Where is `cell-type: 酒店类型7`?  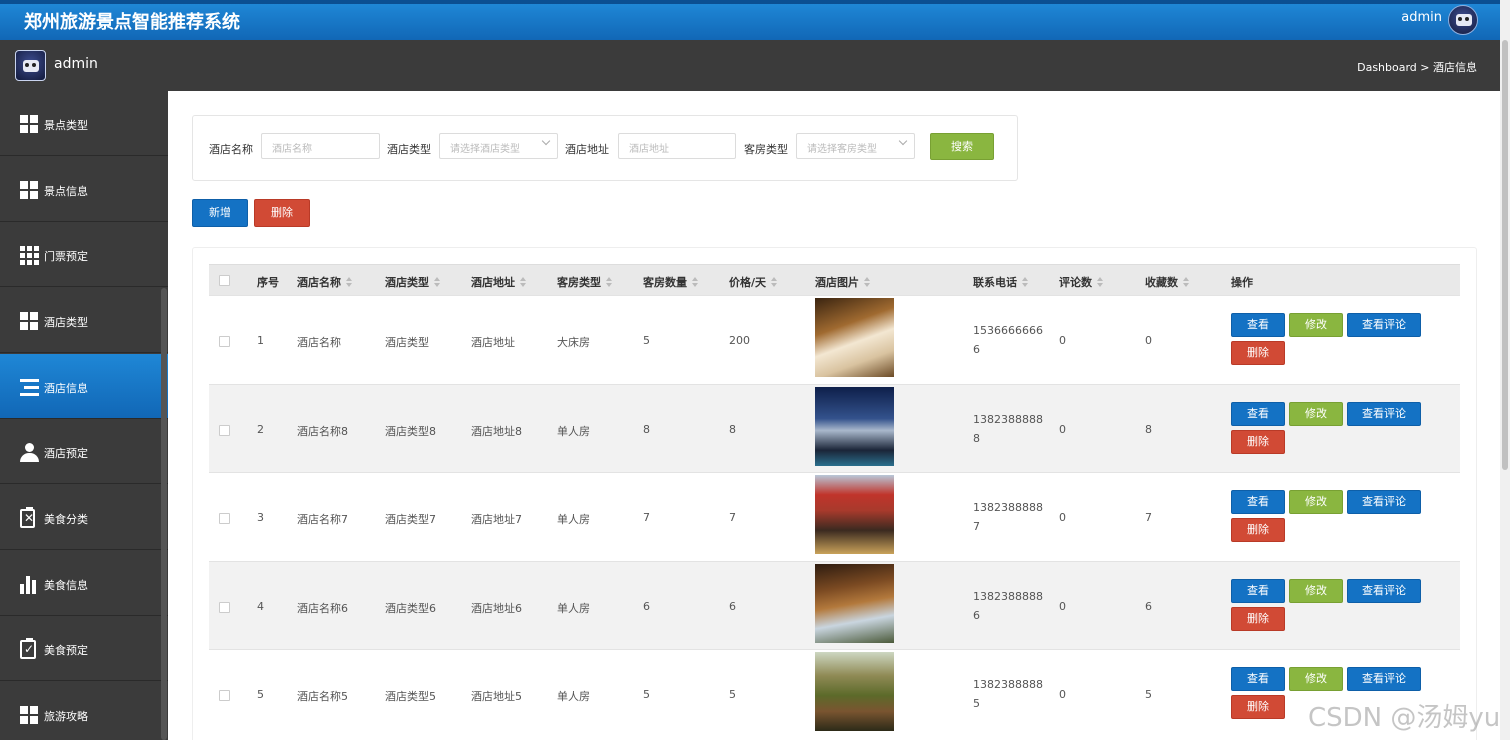
cell-type: 酒店类型7 is located at coordinates (410, 519).